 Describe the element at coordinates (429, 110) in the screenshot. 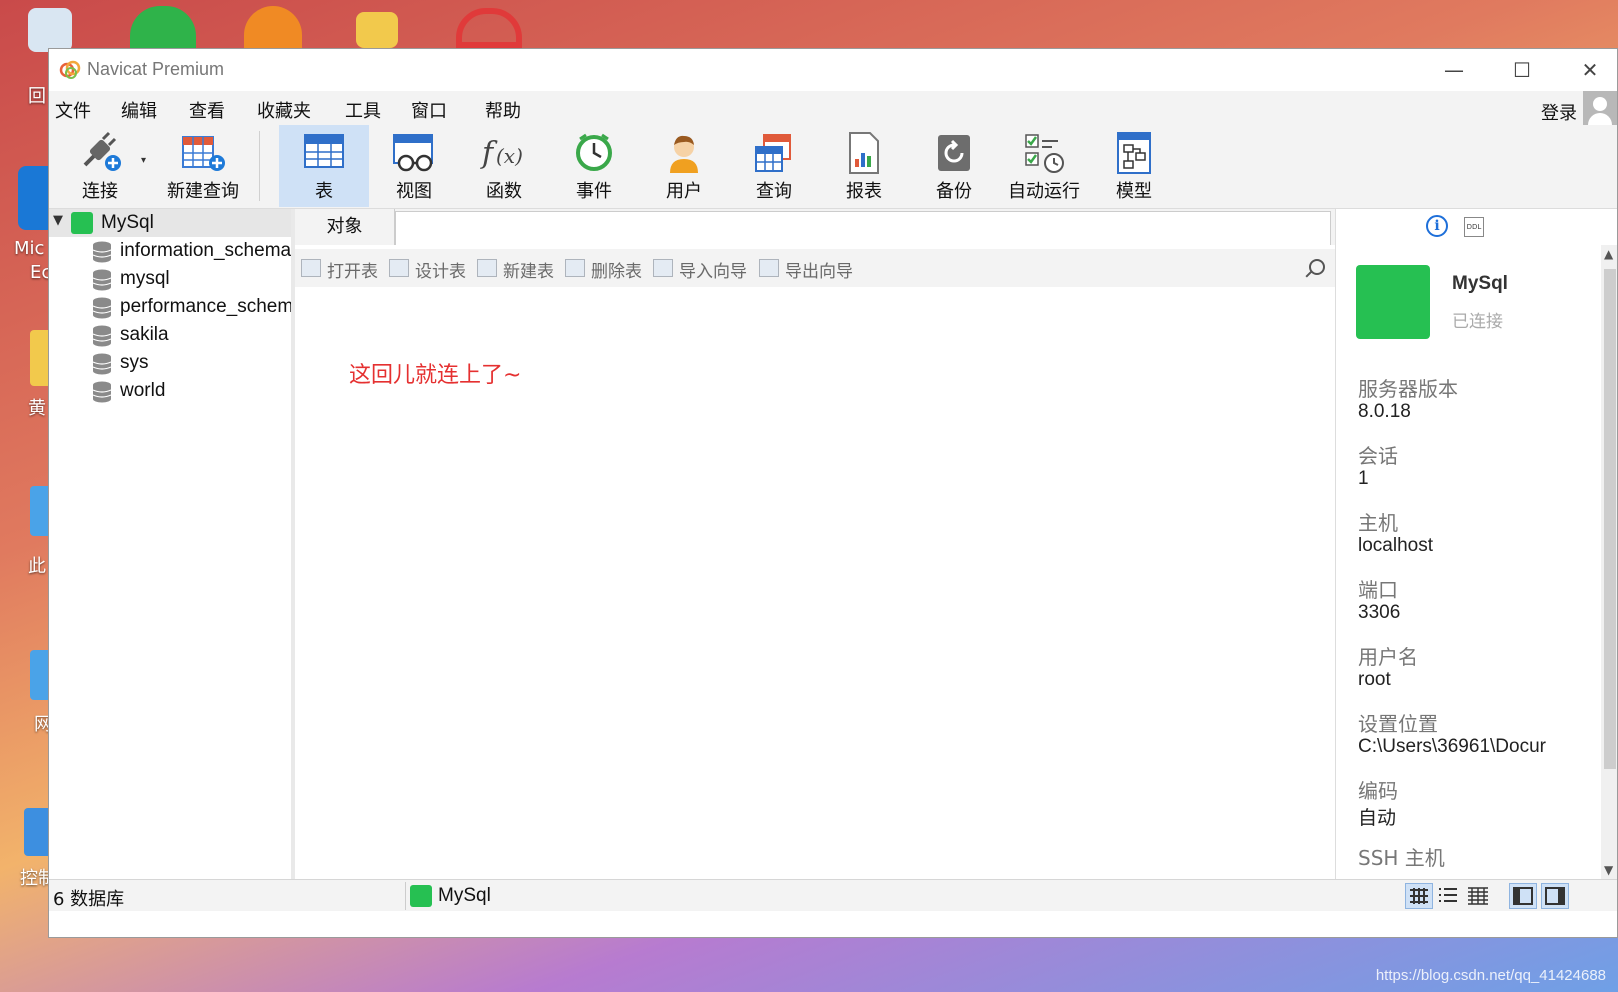

I see `menu-window: 窗口` at that location.